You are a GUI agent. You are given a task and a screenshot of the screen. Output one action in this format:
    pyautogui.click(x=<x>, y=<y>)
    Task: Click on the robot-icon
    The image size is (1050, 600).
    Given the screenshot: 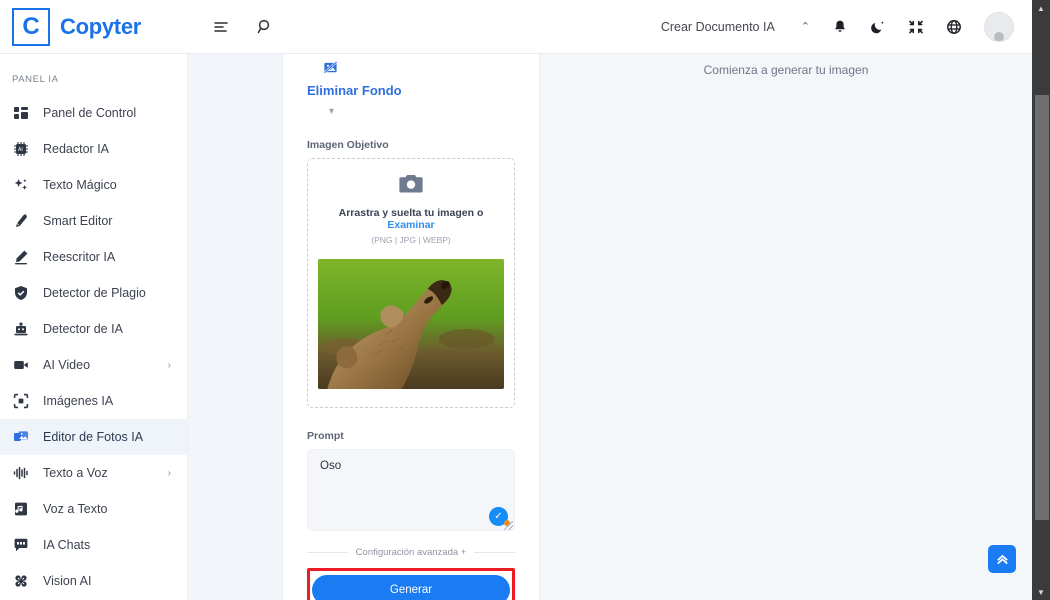 What is the action you would take?
    pyautogui.click(x=20, y=329)
    